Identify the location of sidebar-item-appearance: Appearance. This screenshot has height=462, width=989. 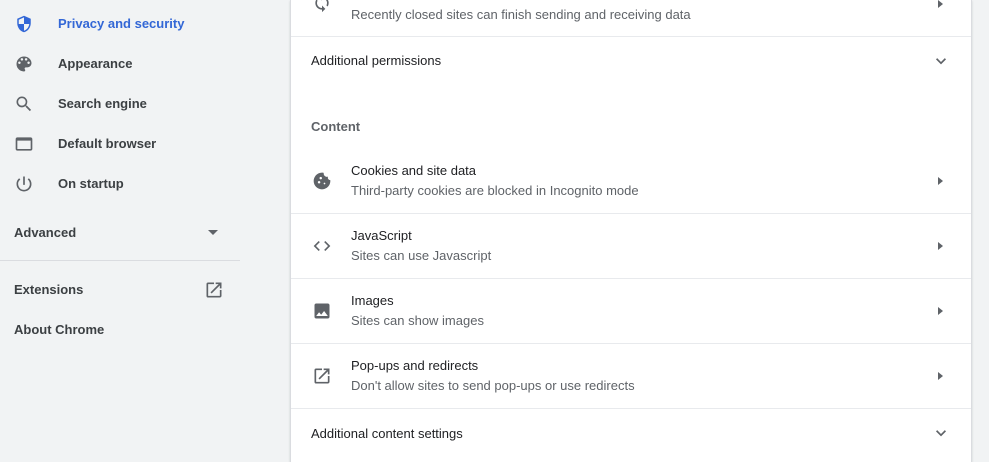
(120, 64).